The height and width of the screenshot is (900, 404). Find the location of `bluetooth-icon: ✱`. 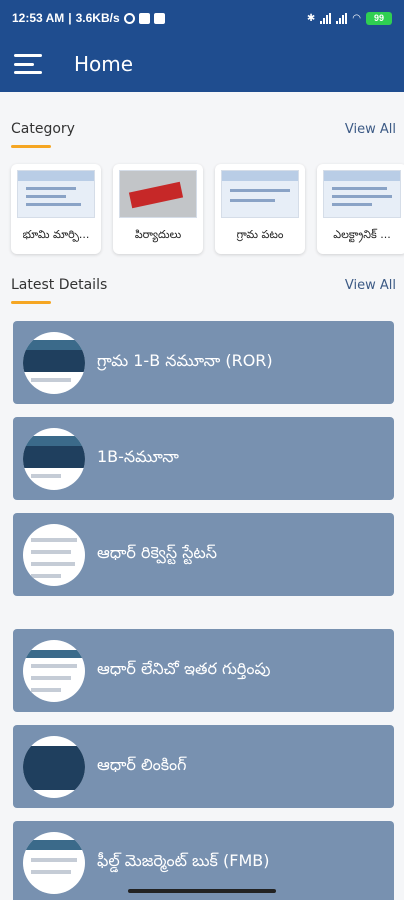

bluetooth-icon: ✱ is located at coordinates (311, 18).